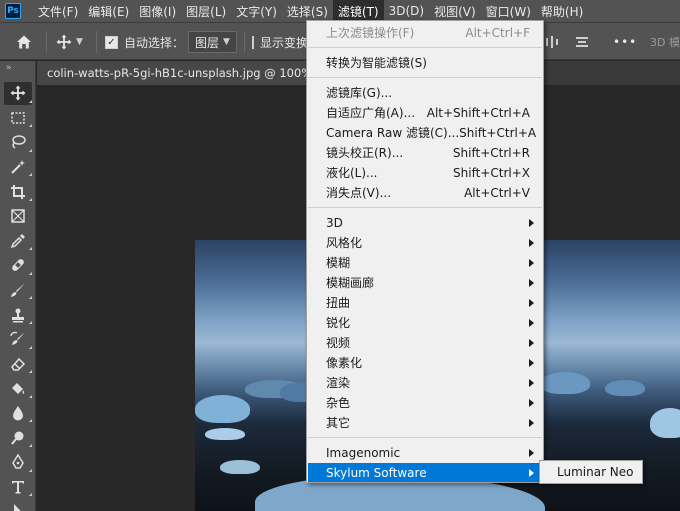  I want to click on menu-item-stylize: 风格化, so click(425, 242).